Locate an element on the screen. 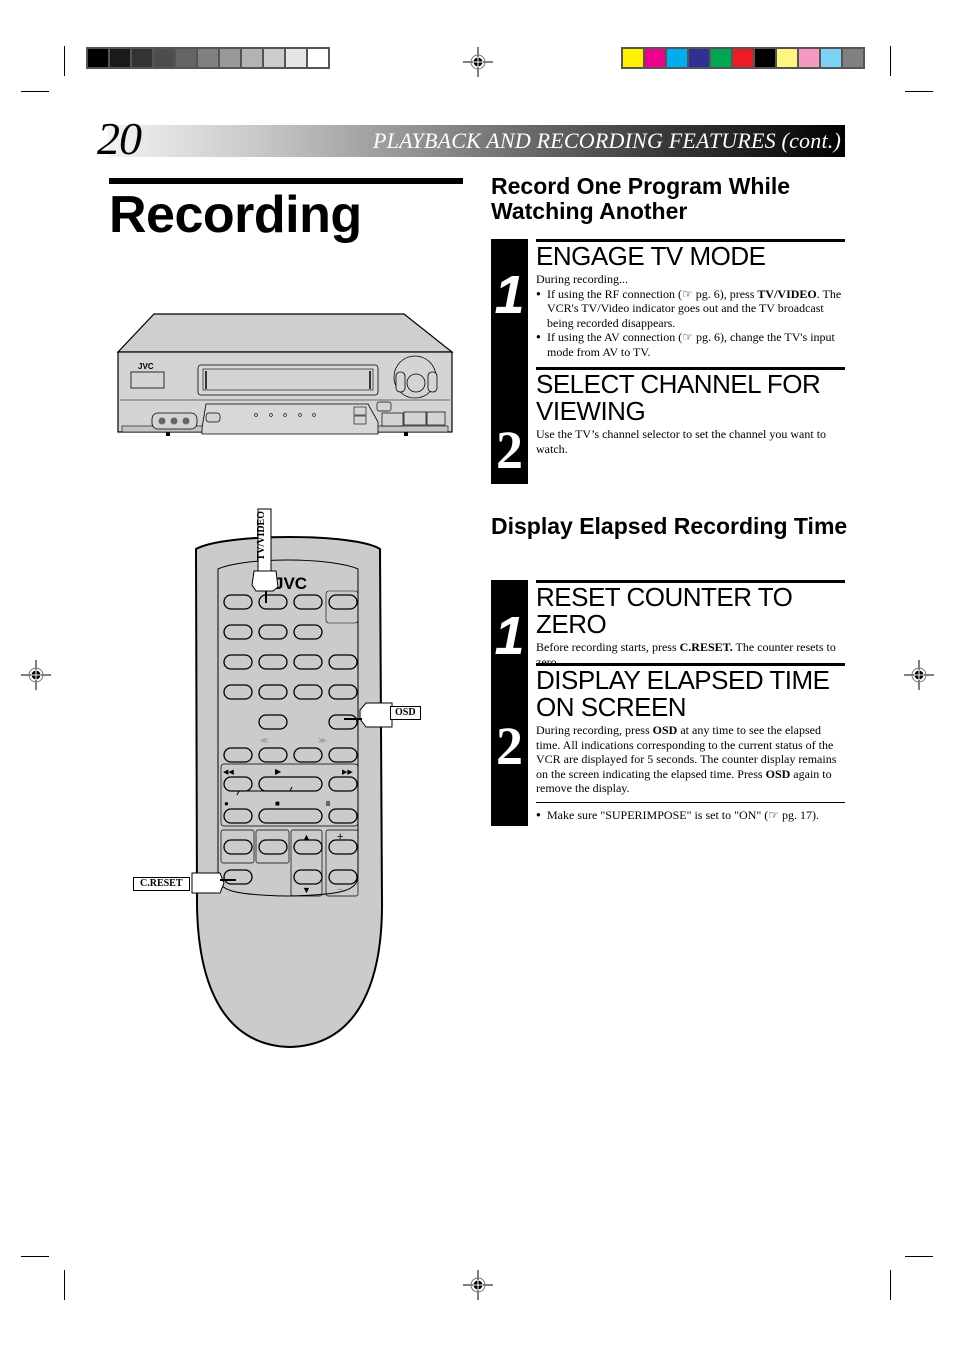  ffwd-label: ▶▶ is located at coordinates (347, 772).